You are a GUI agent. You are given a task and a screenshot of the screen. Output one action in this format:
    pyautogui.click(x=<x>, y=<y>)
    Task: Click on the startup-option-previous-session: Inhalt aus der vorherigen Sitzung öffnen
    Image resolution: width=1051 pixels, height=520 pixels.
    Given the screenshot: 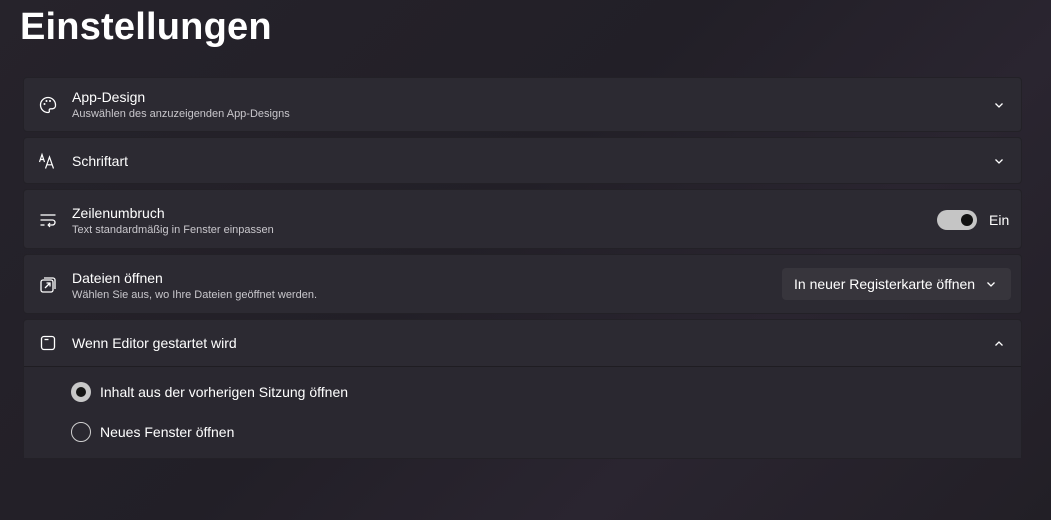 What is the action you would take?
    pyautogui.click(x=209, y=392)
    